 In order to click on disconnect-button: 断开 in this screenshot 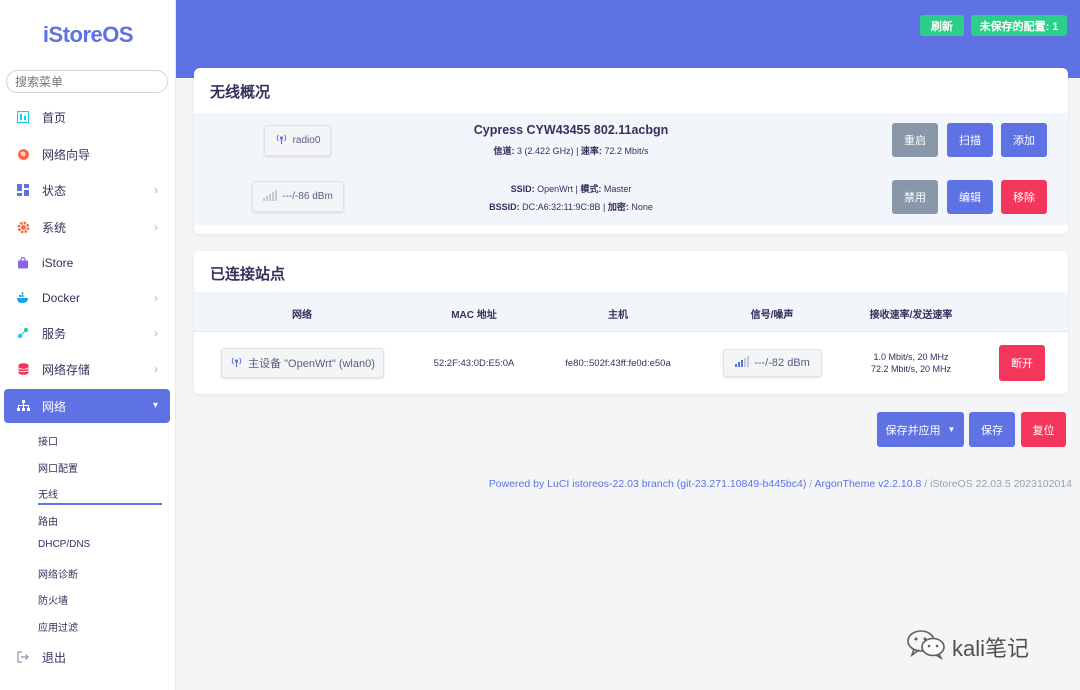, I will do `click(1022, 363)`.